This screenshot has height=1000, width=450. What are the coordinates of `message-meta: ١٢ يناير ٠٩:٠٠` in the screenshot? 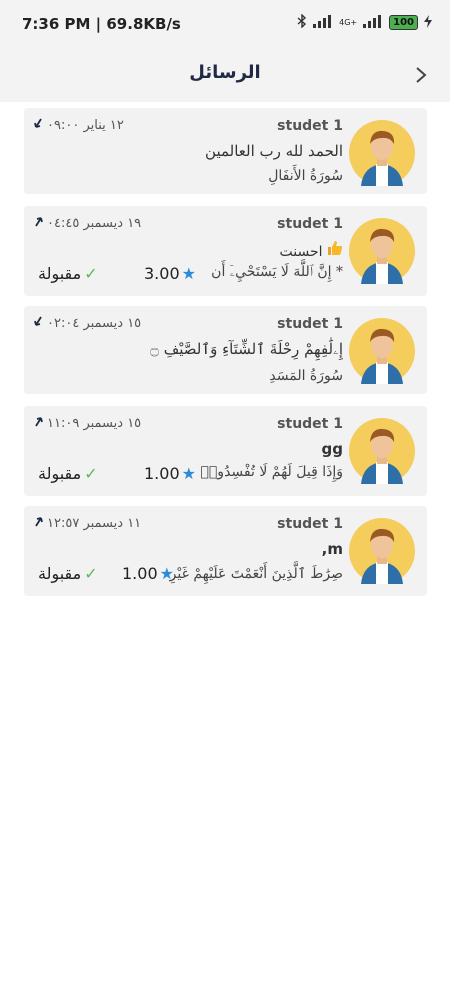 It's located at (79, 125).